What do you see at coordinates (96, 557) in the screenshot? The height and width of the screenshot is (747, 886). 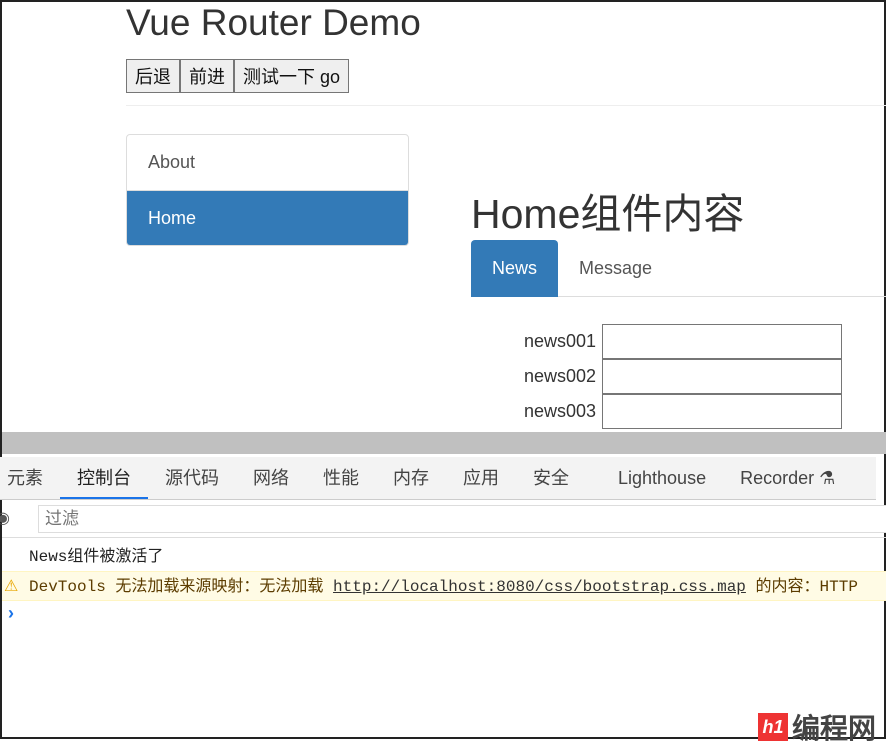 I see `console-log-info: News组件被激活了` at bounding box center [96, 557].